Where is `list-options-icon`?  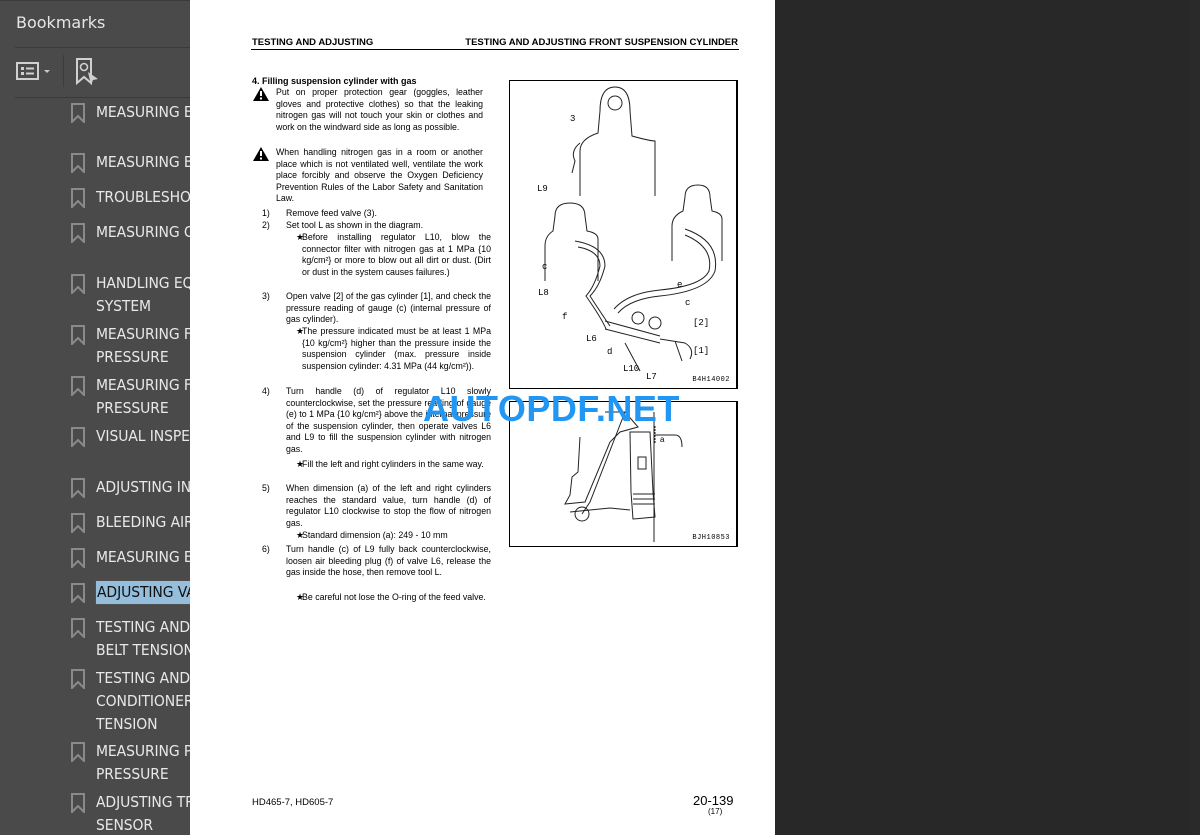 list-options-icon is located at coordinates (33, 71).